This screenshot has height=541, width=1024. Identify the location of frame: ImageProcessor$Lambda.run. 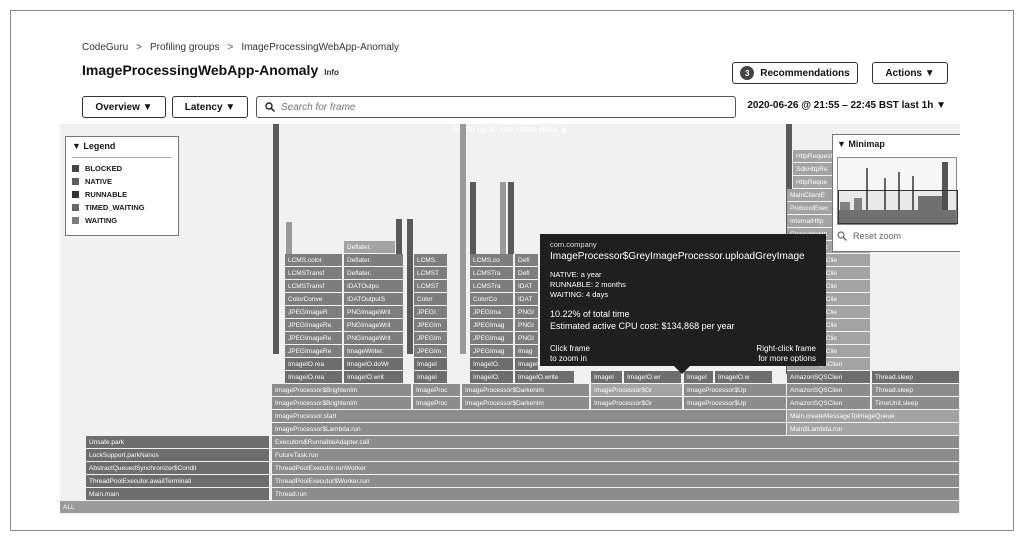
(529, 429).